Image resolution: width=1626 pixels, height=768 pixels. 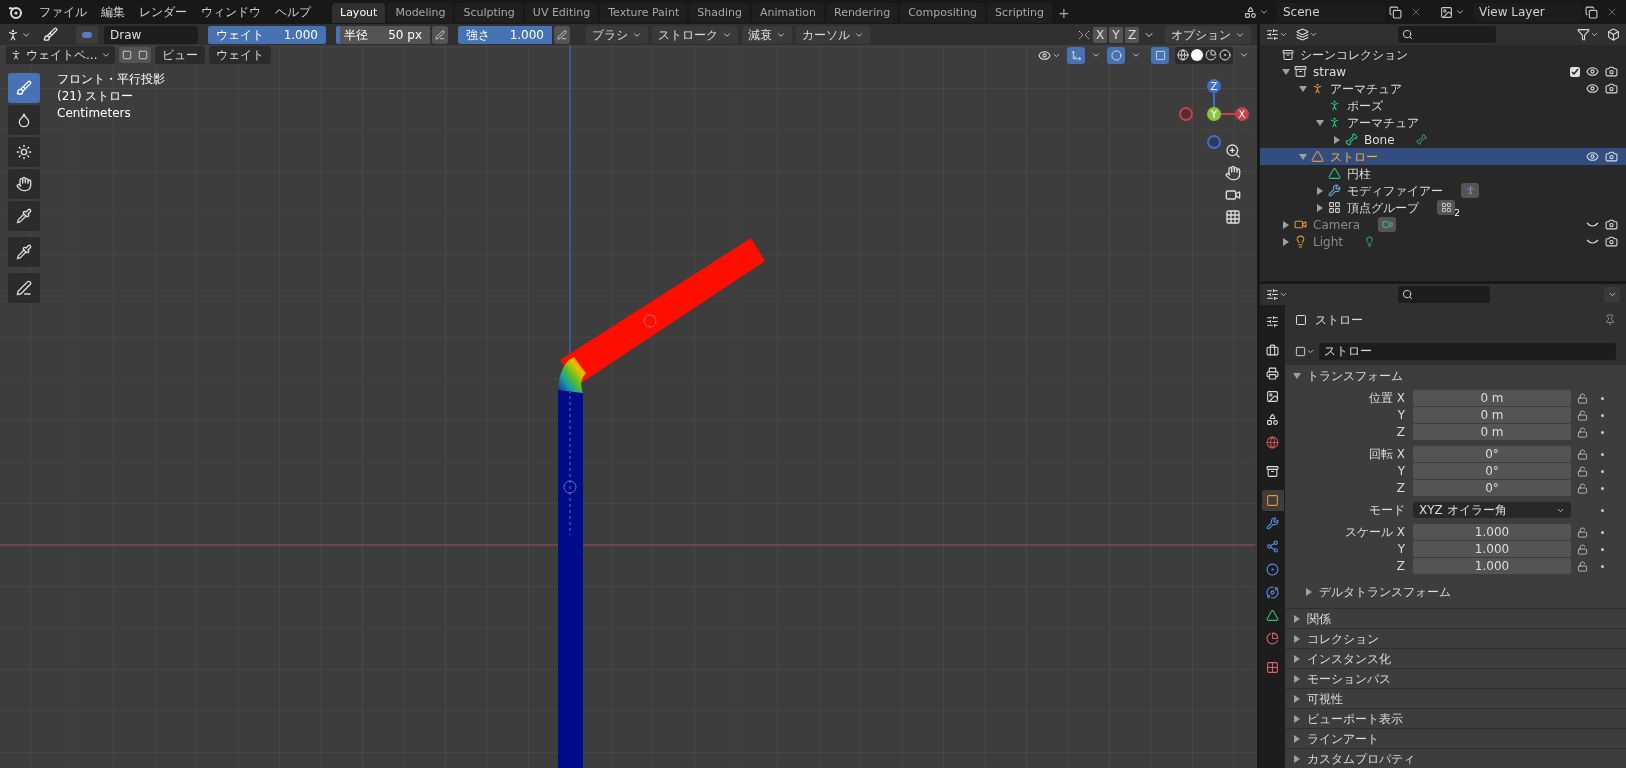 I want to click on workspace-tab: Modeling, so click(x=420, y=13).